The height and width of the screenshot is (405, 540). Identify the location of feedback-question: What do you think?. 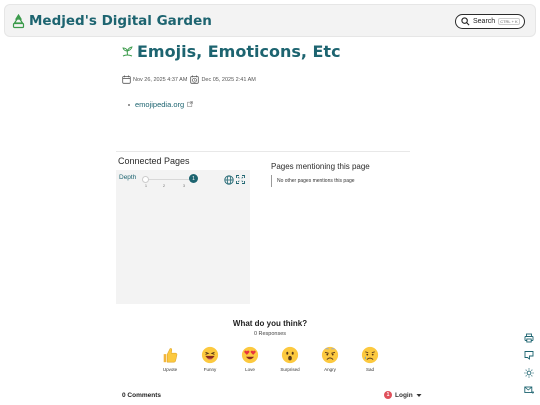
(270, 323).